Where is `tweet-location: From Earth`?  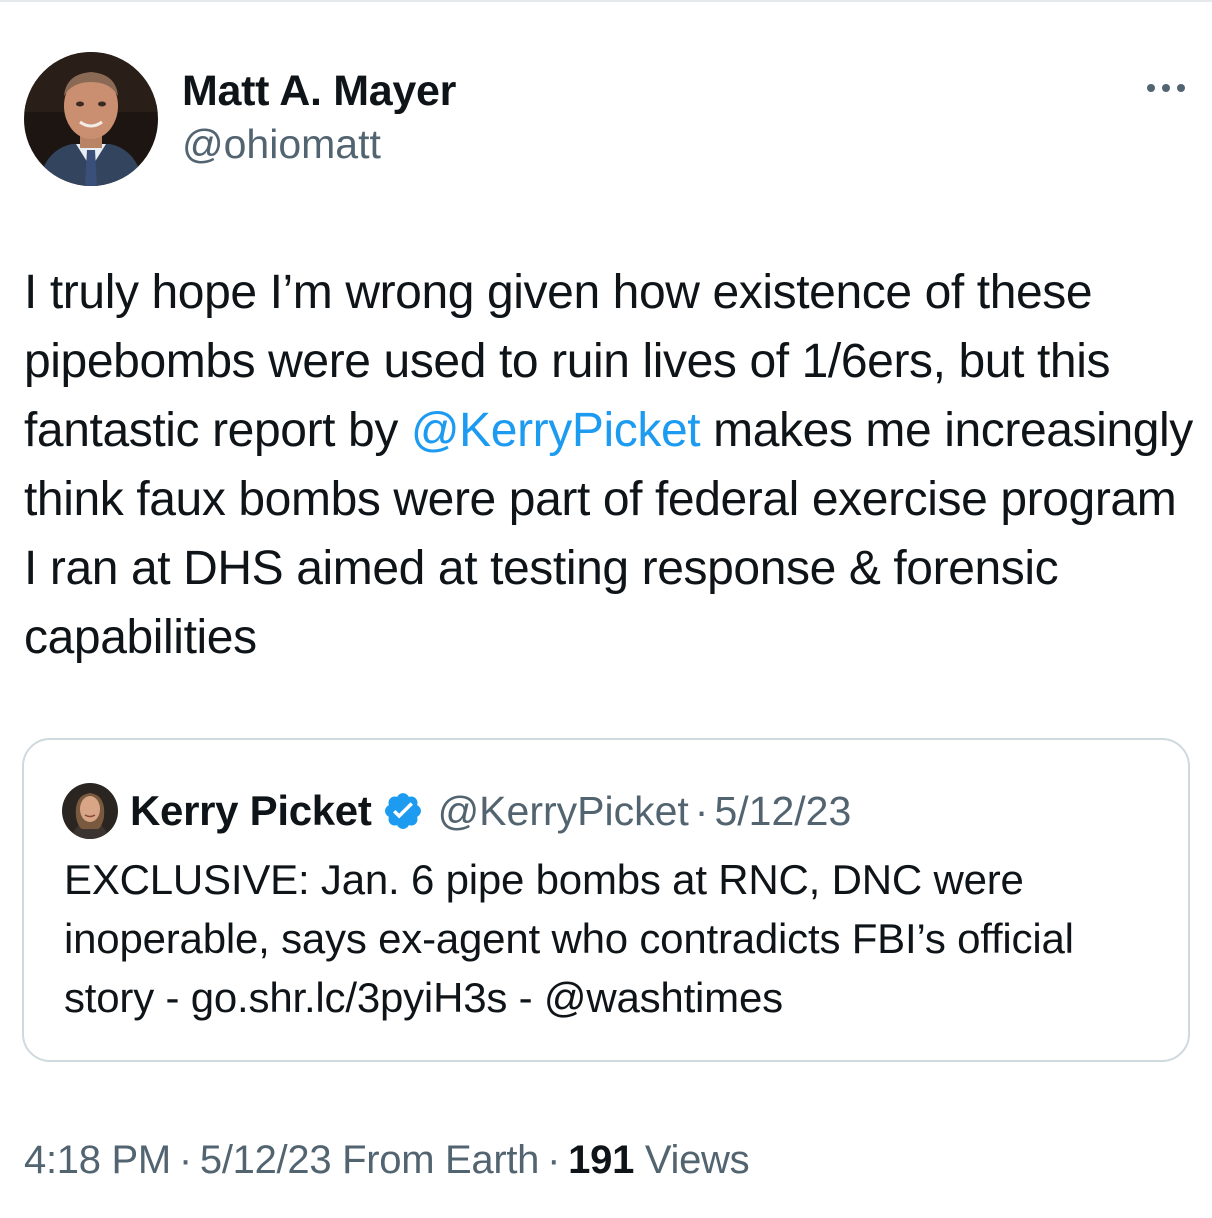 tweet-location: From Earth is located at coordinates (441, 1160).